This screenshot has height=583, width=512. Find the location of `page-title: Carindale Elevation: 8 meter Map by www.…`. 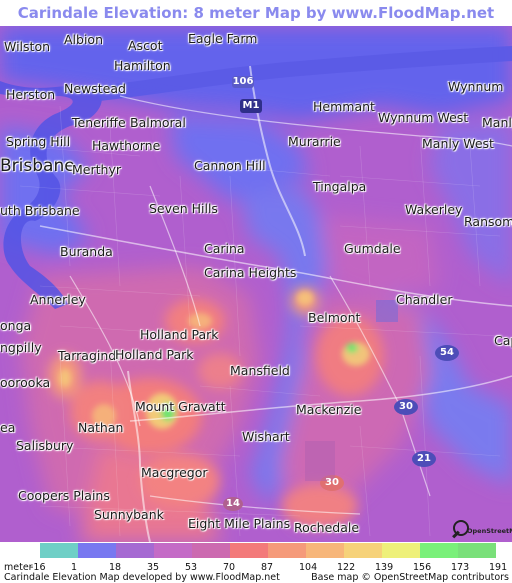

page-title: Carindale Elevation: 8 meter Map by www.… is located at coordinates (256, 26).